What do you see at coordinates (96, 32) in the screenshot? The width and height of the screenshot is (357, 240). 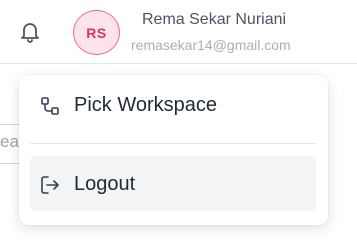 I see `avatar: RS` at bounding box center [96, 32].